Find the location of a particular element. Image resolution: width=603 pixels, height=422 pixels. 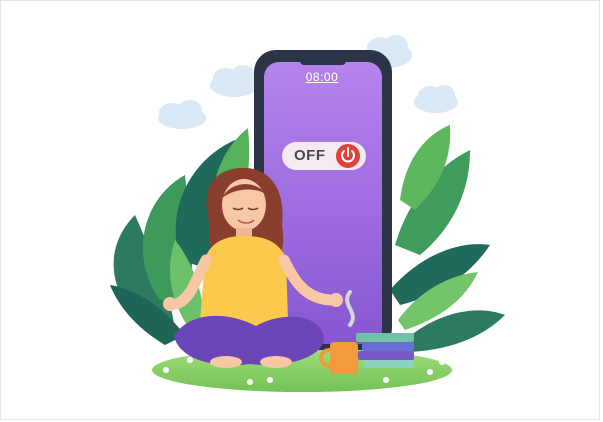

cloud-right is located at coordinates (436, 99).